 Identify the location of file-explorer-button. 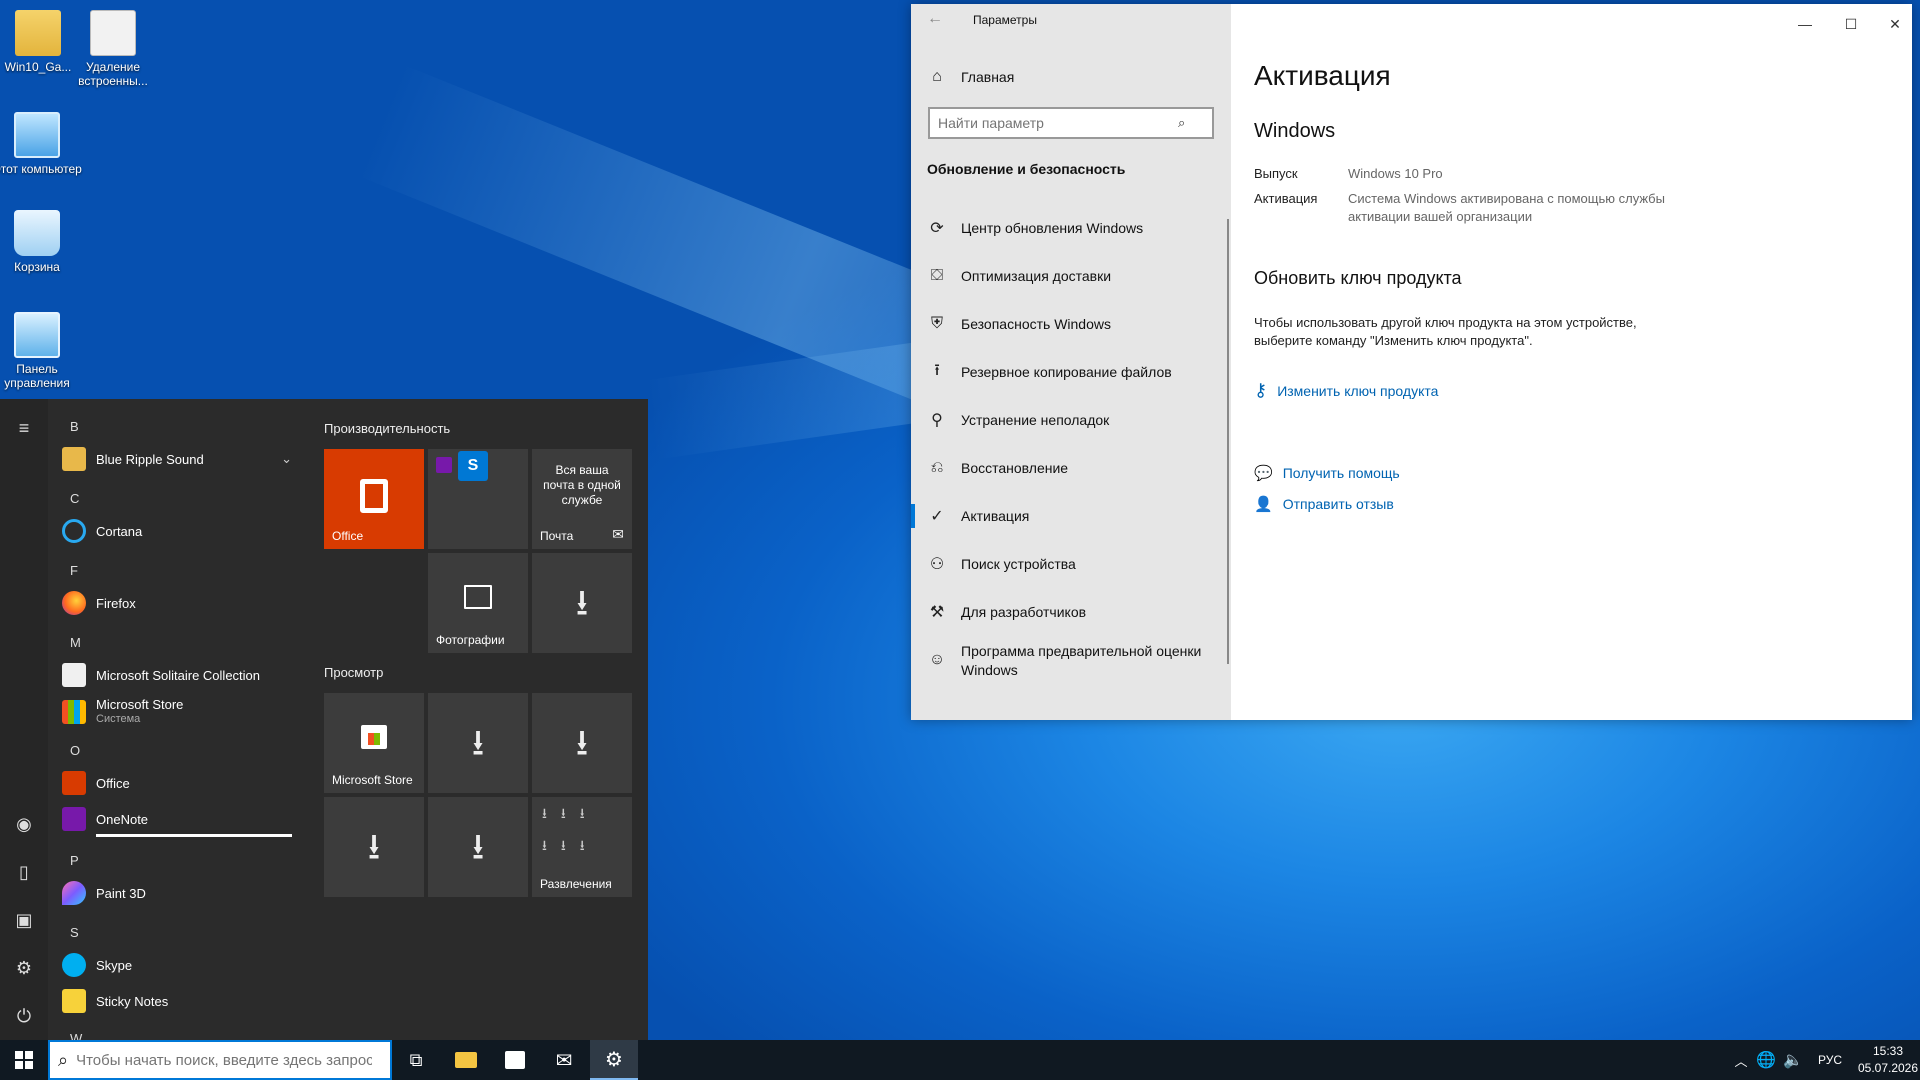
(466, 1060).